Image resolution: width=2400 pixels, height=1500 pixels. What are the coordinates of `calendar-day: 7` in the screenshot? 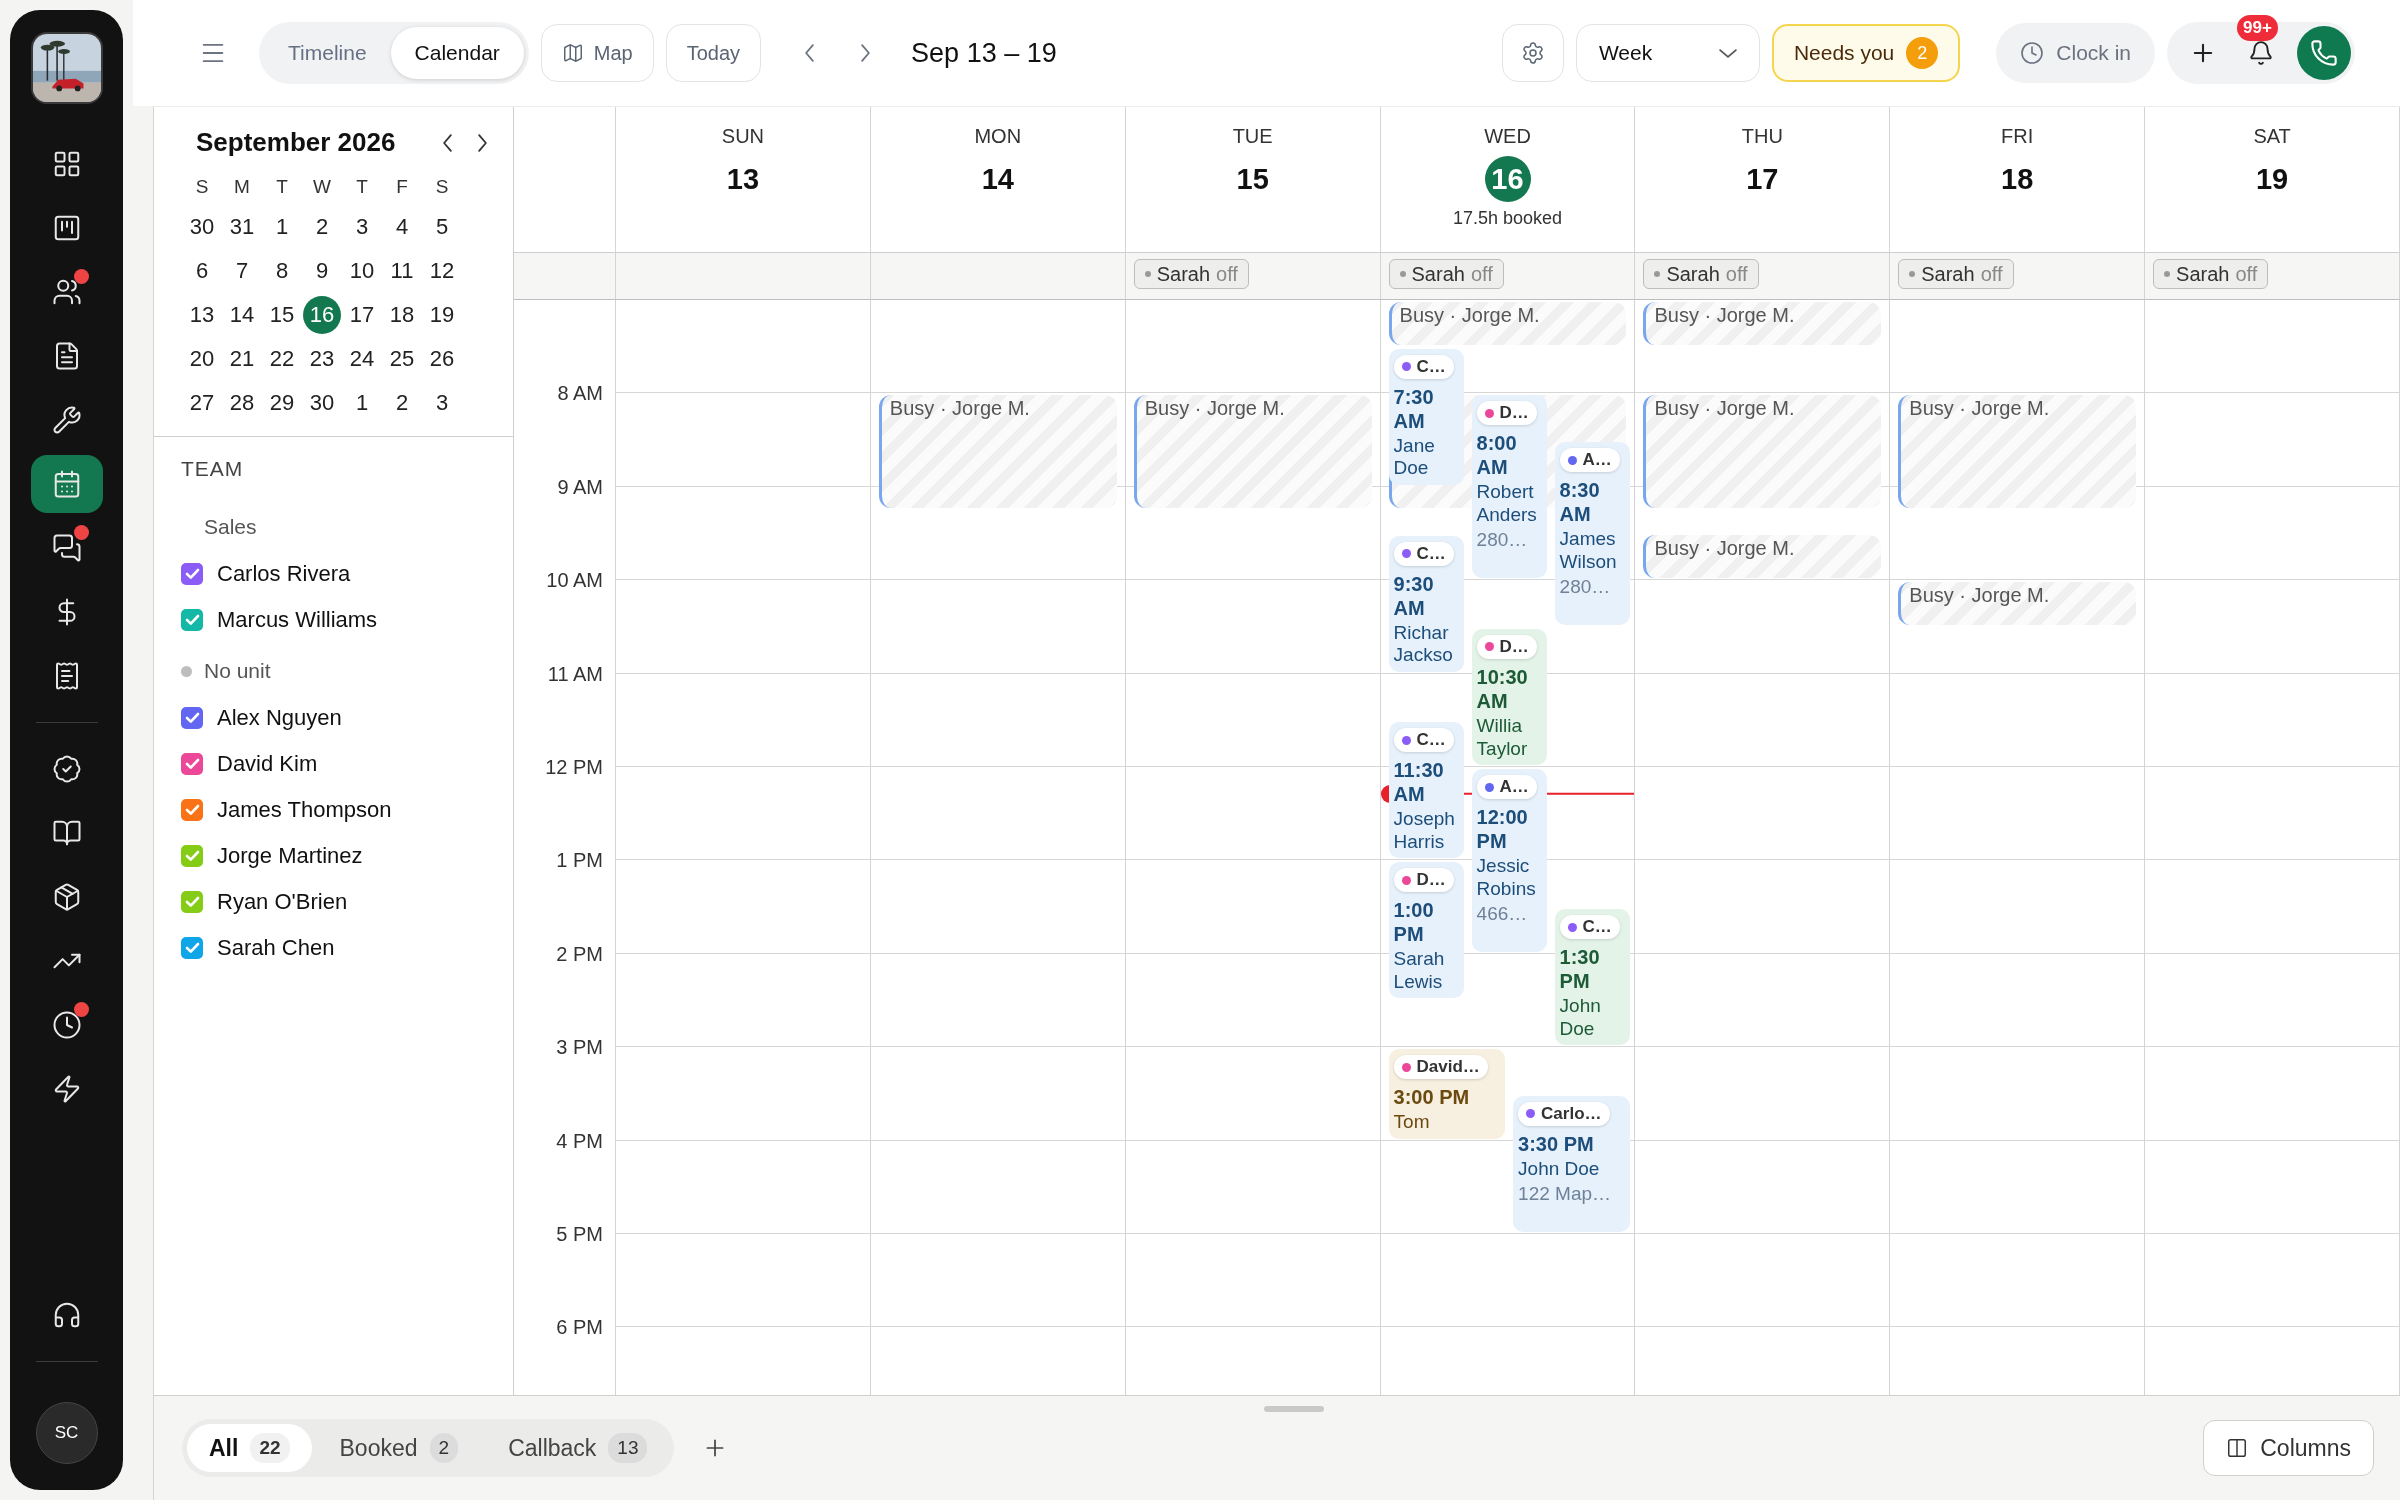 It's located at (242, 271).